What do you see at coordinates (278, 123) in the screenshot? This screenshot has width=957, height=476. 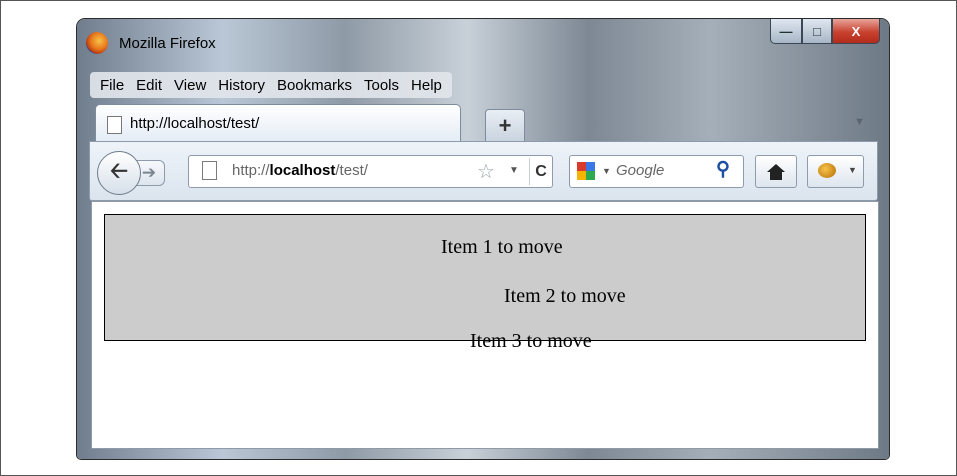 I see `tab-active: http://localhost/test/` at bounding box center [278, 123].